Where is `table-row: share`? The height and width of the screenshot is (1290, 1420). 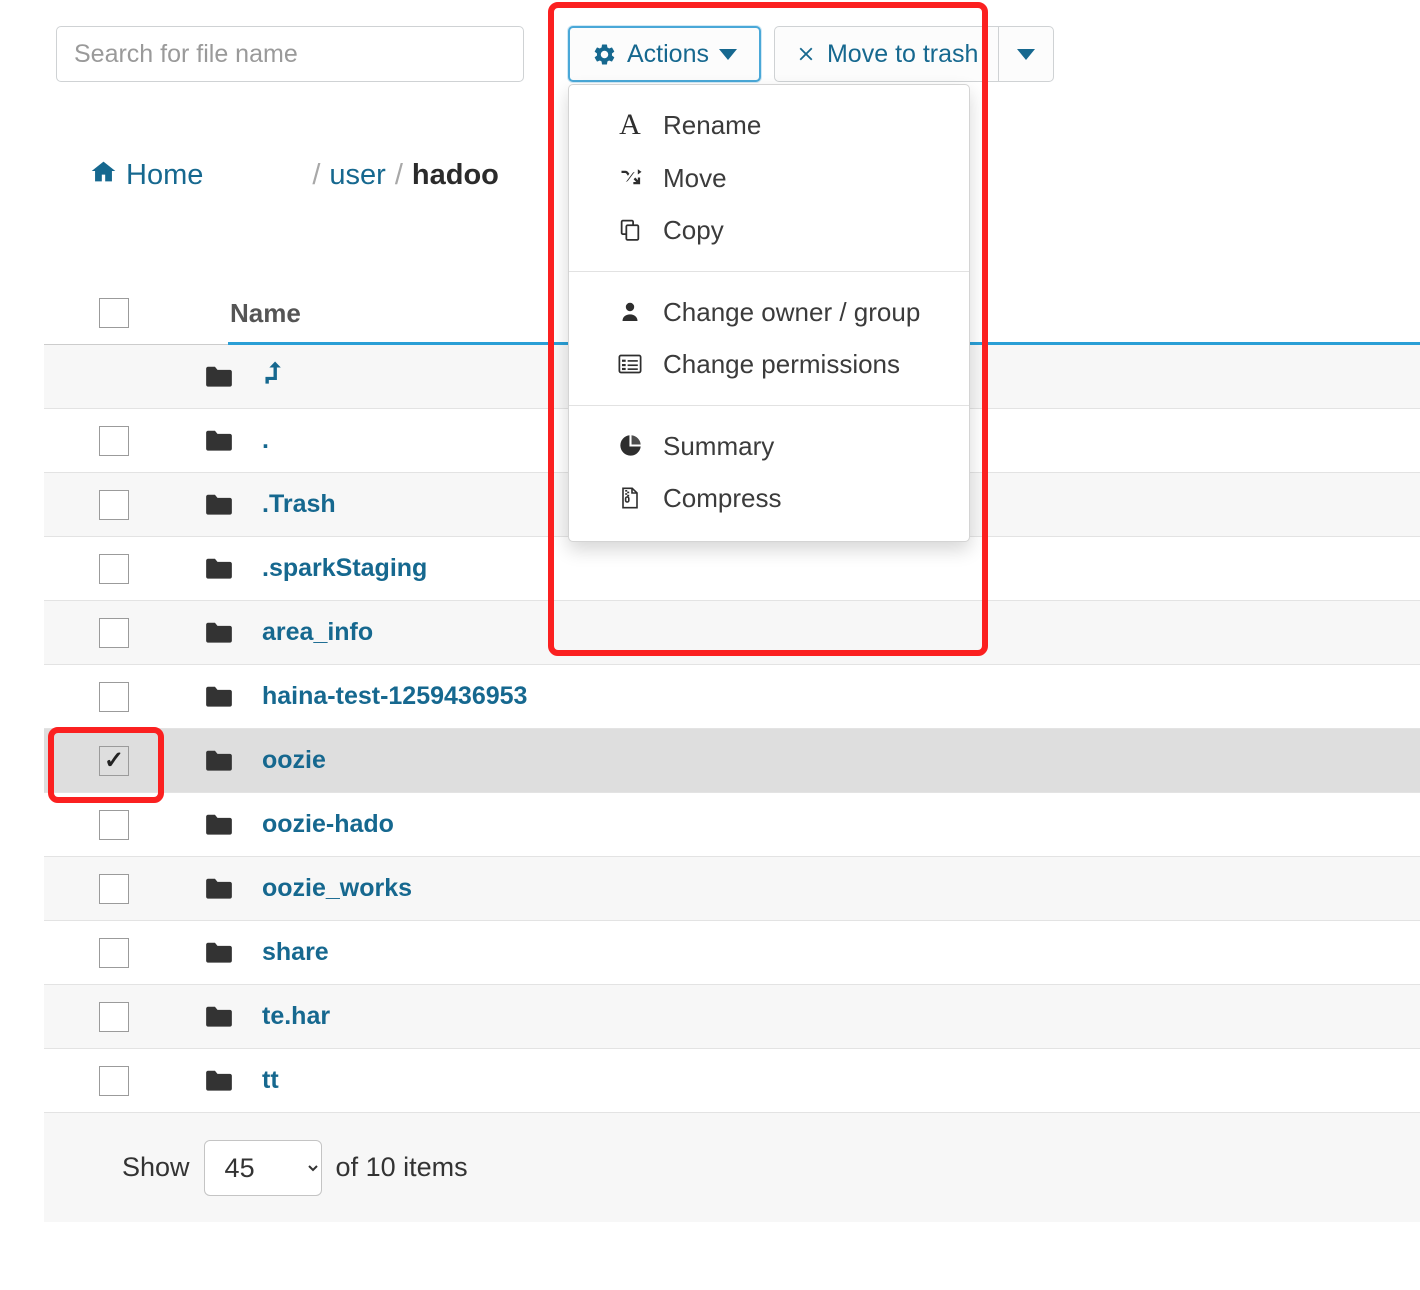 table-row: share is located at coordinates (732, 953).